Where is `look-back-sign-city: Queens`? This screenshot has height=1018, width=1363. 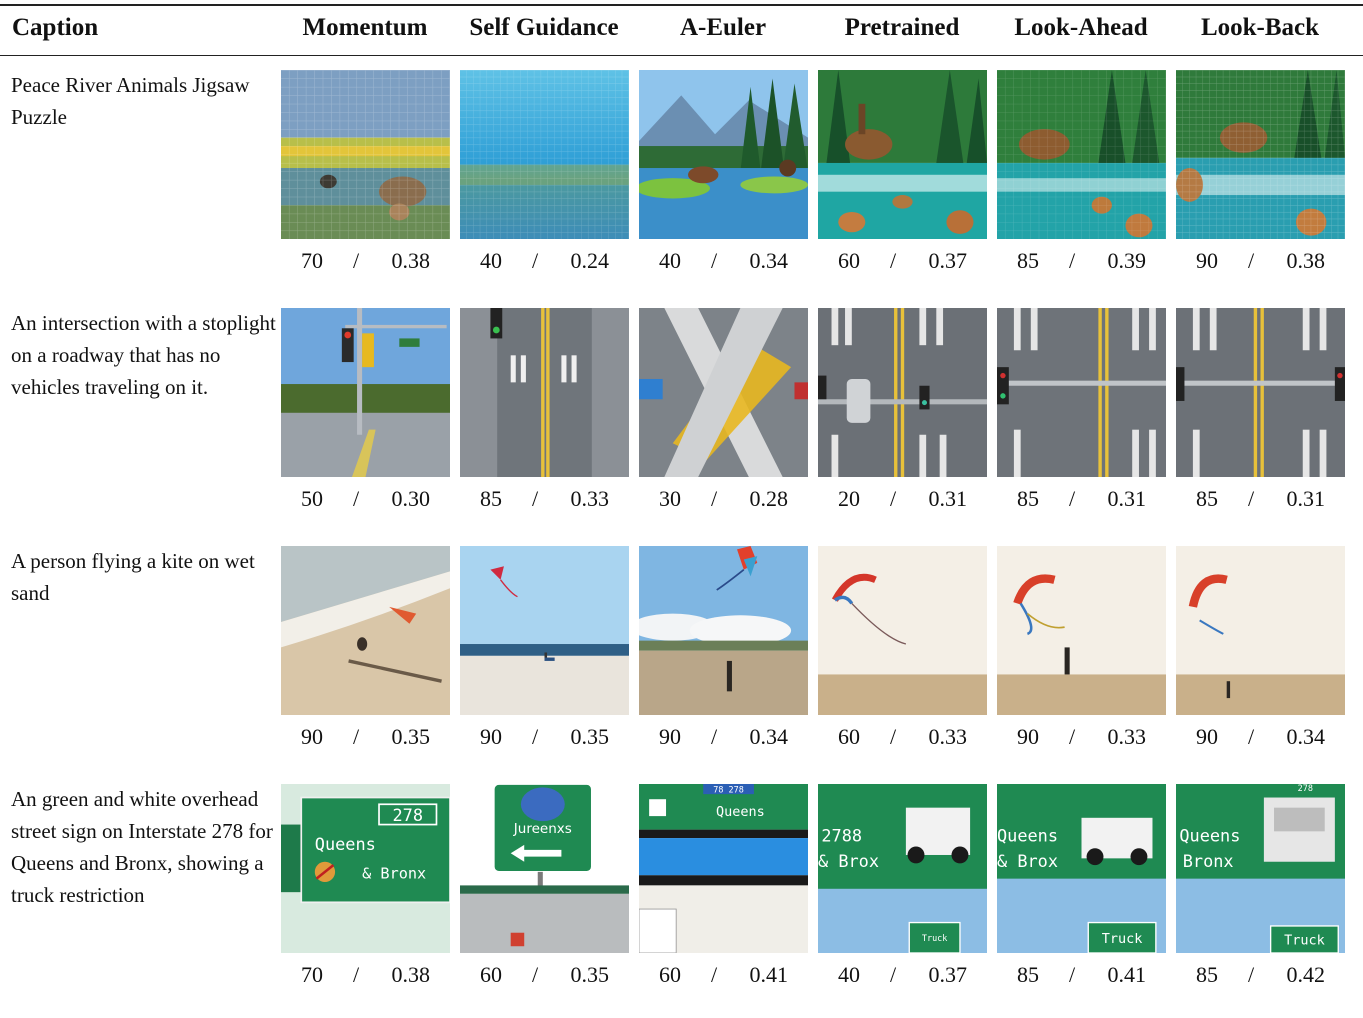 look-back-sign-city: Queens is located at coordinates (1209, 835).